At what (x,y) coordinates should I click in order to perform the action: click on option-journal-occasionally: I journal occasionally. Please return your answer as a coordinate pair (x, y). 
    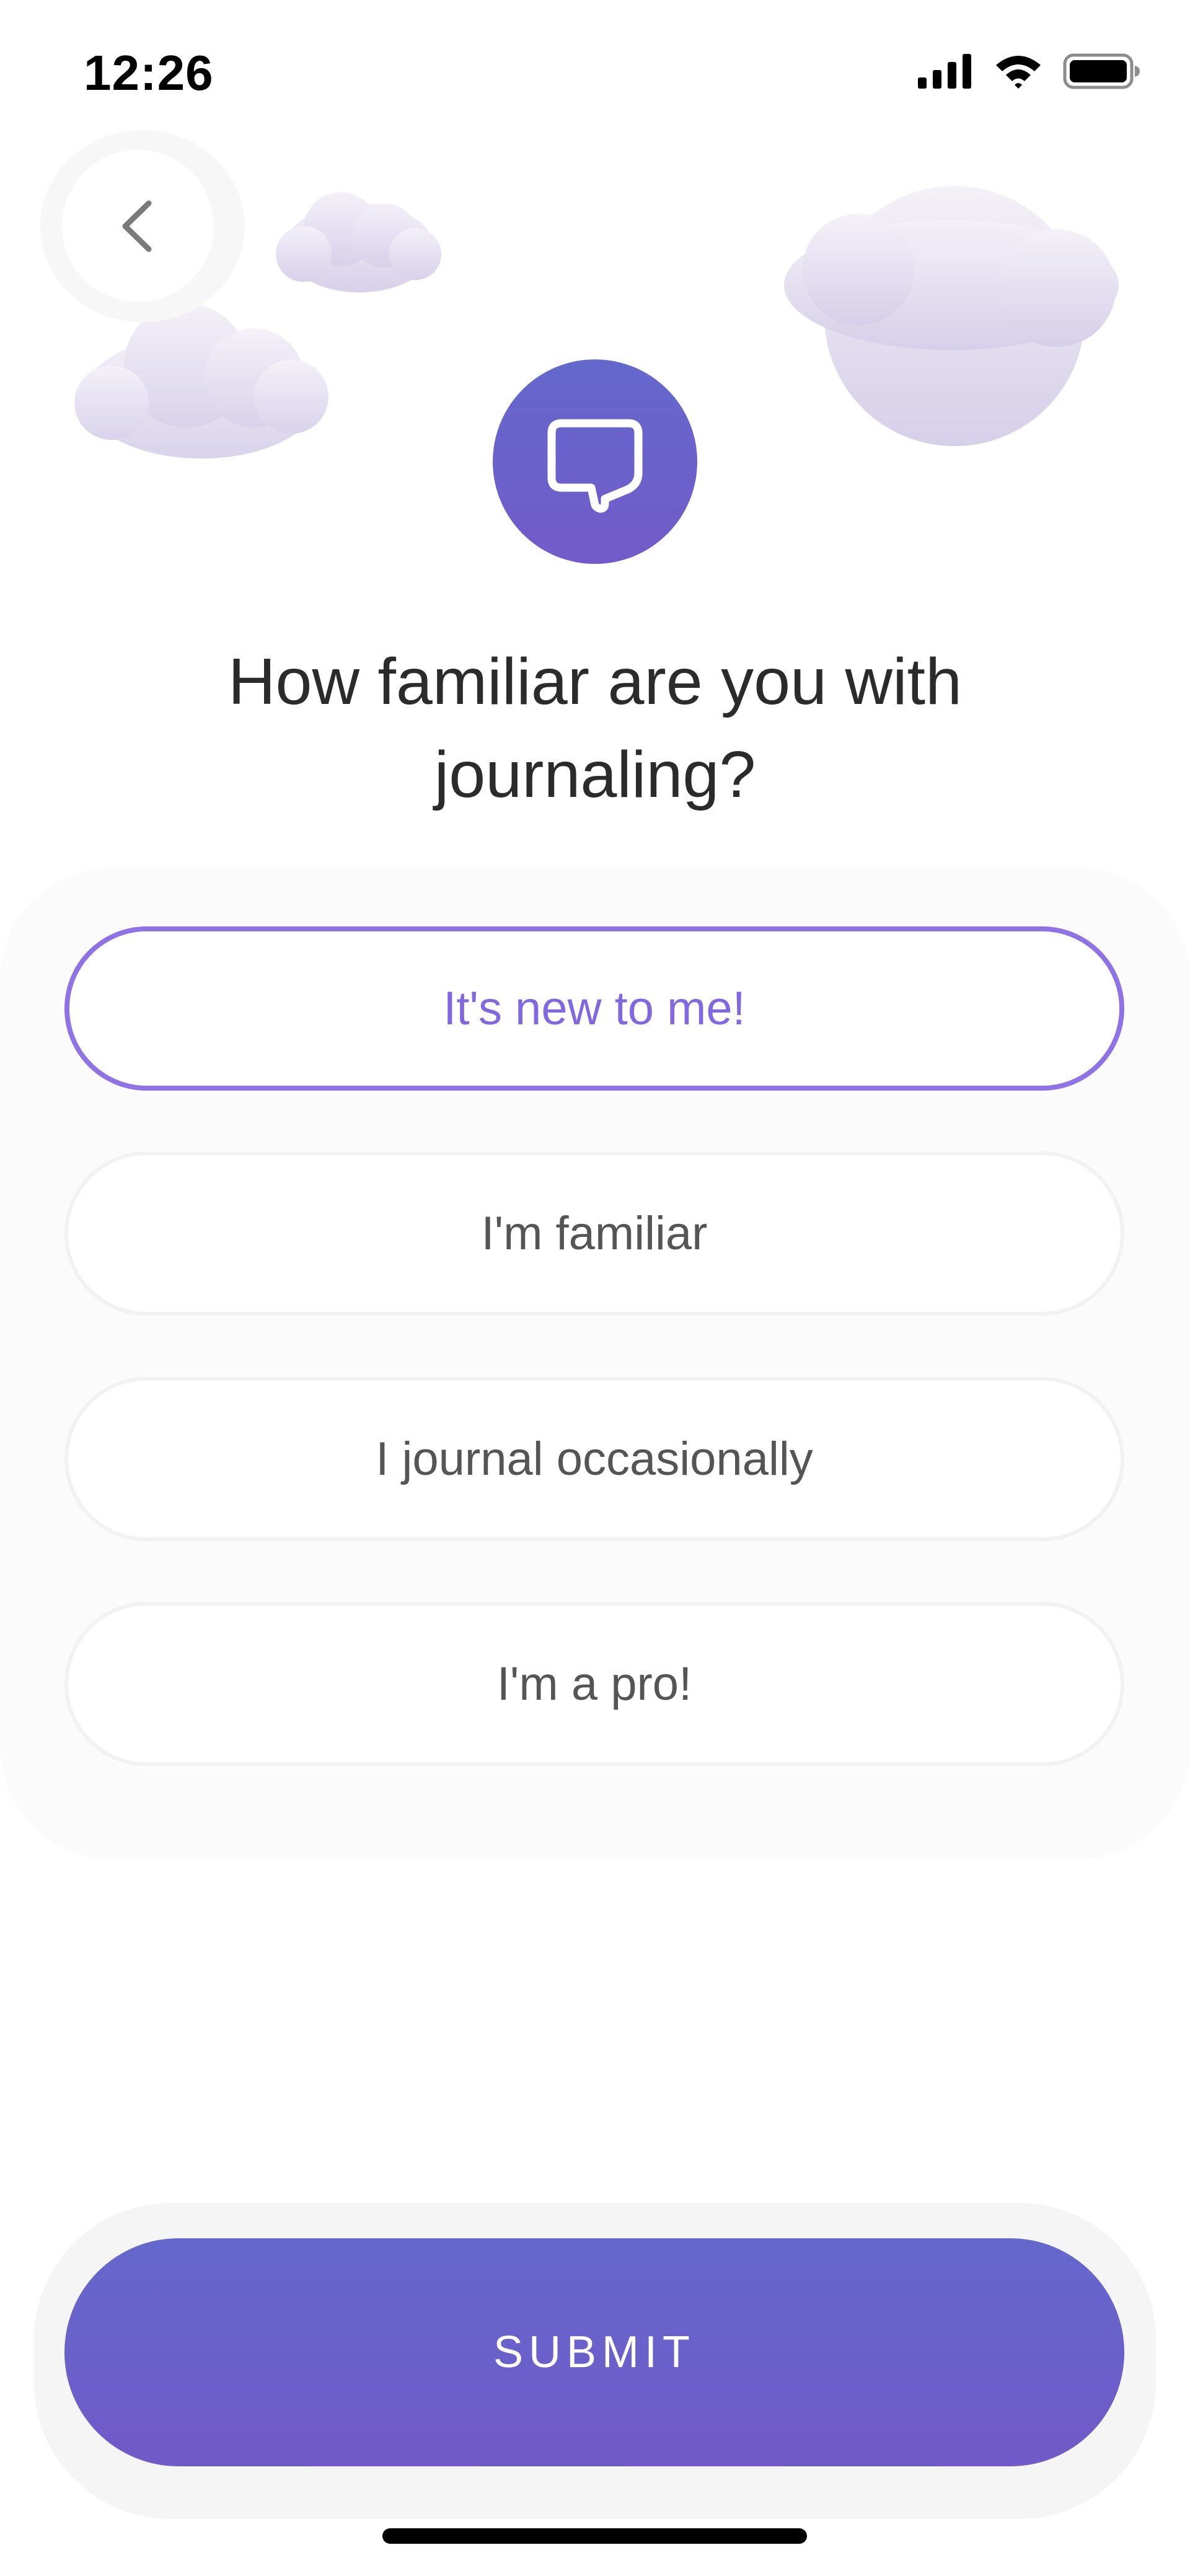
    Looking at the image, I should click on (594, 1459).